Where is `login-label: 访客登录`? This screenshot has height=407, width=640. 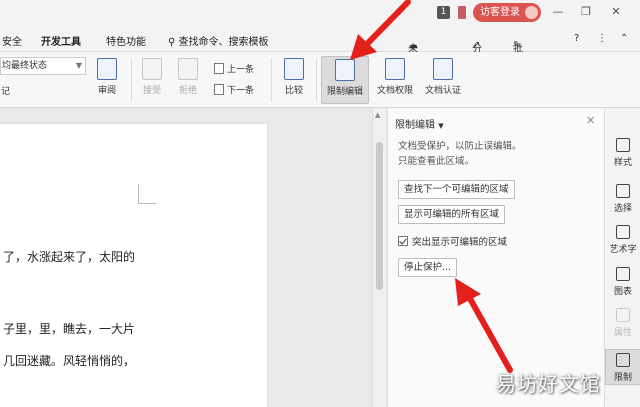
login-label: 访客登录 is located at coordinates (500, 12).